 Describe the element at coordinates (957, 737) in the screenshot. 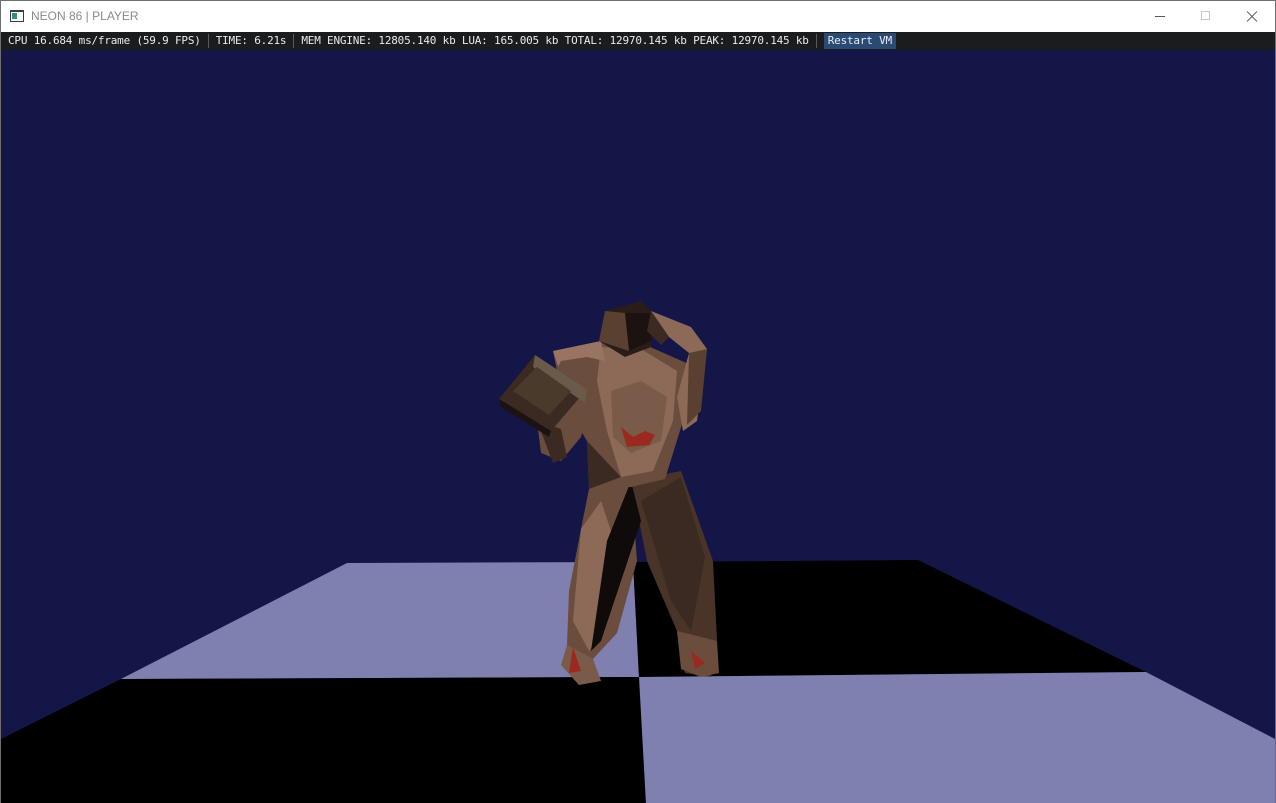

I see `floor-tile-light` at that location.